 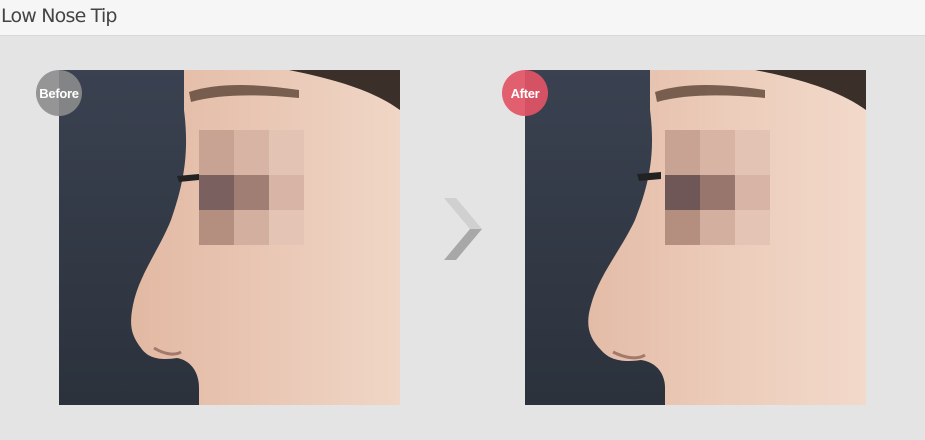 I want to click on chevron-right-icon, so click(x=463, y=229).